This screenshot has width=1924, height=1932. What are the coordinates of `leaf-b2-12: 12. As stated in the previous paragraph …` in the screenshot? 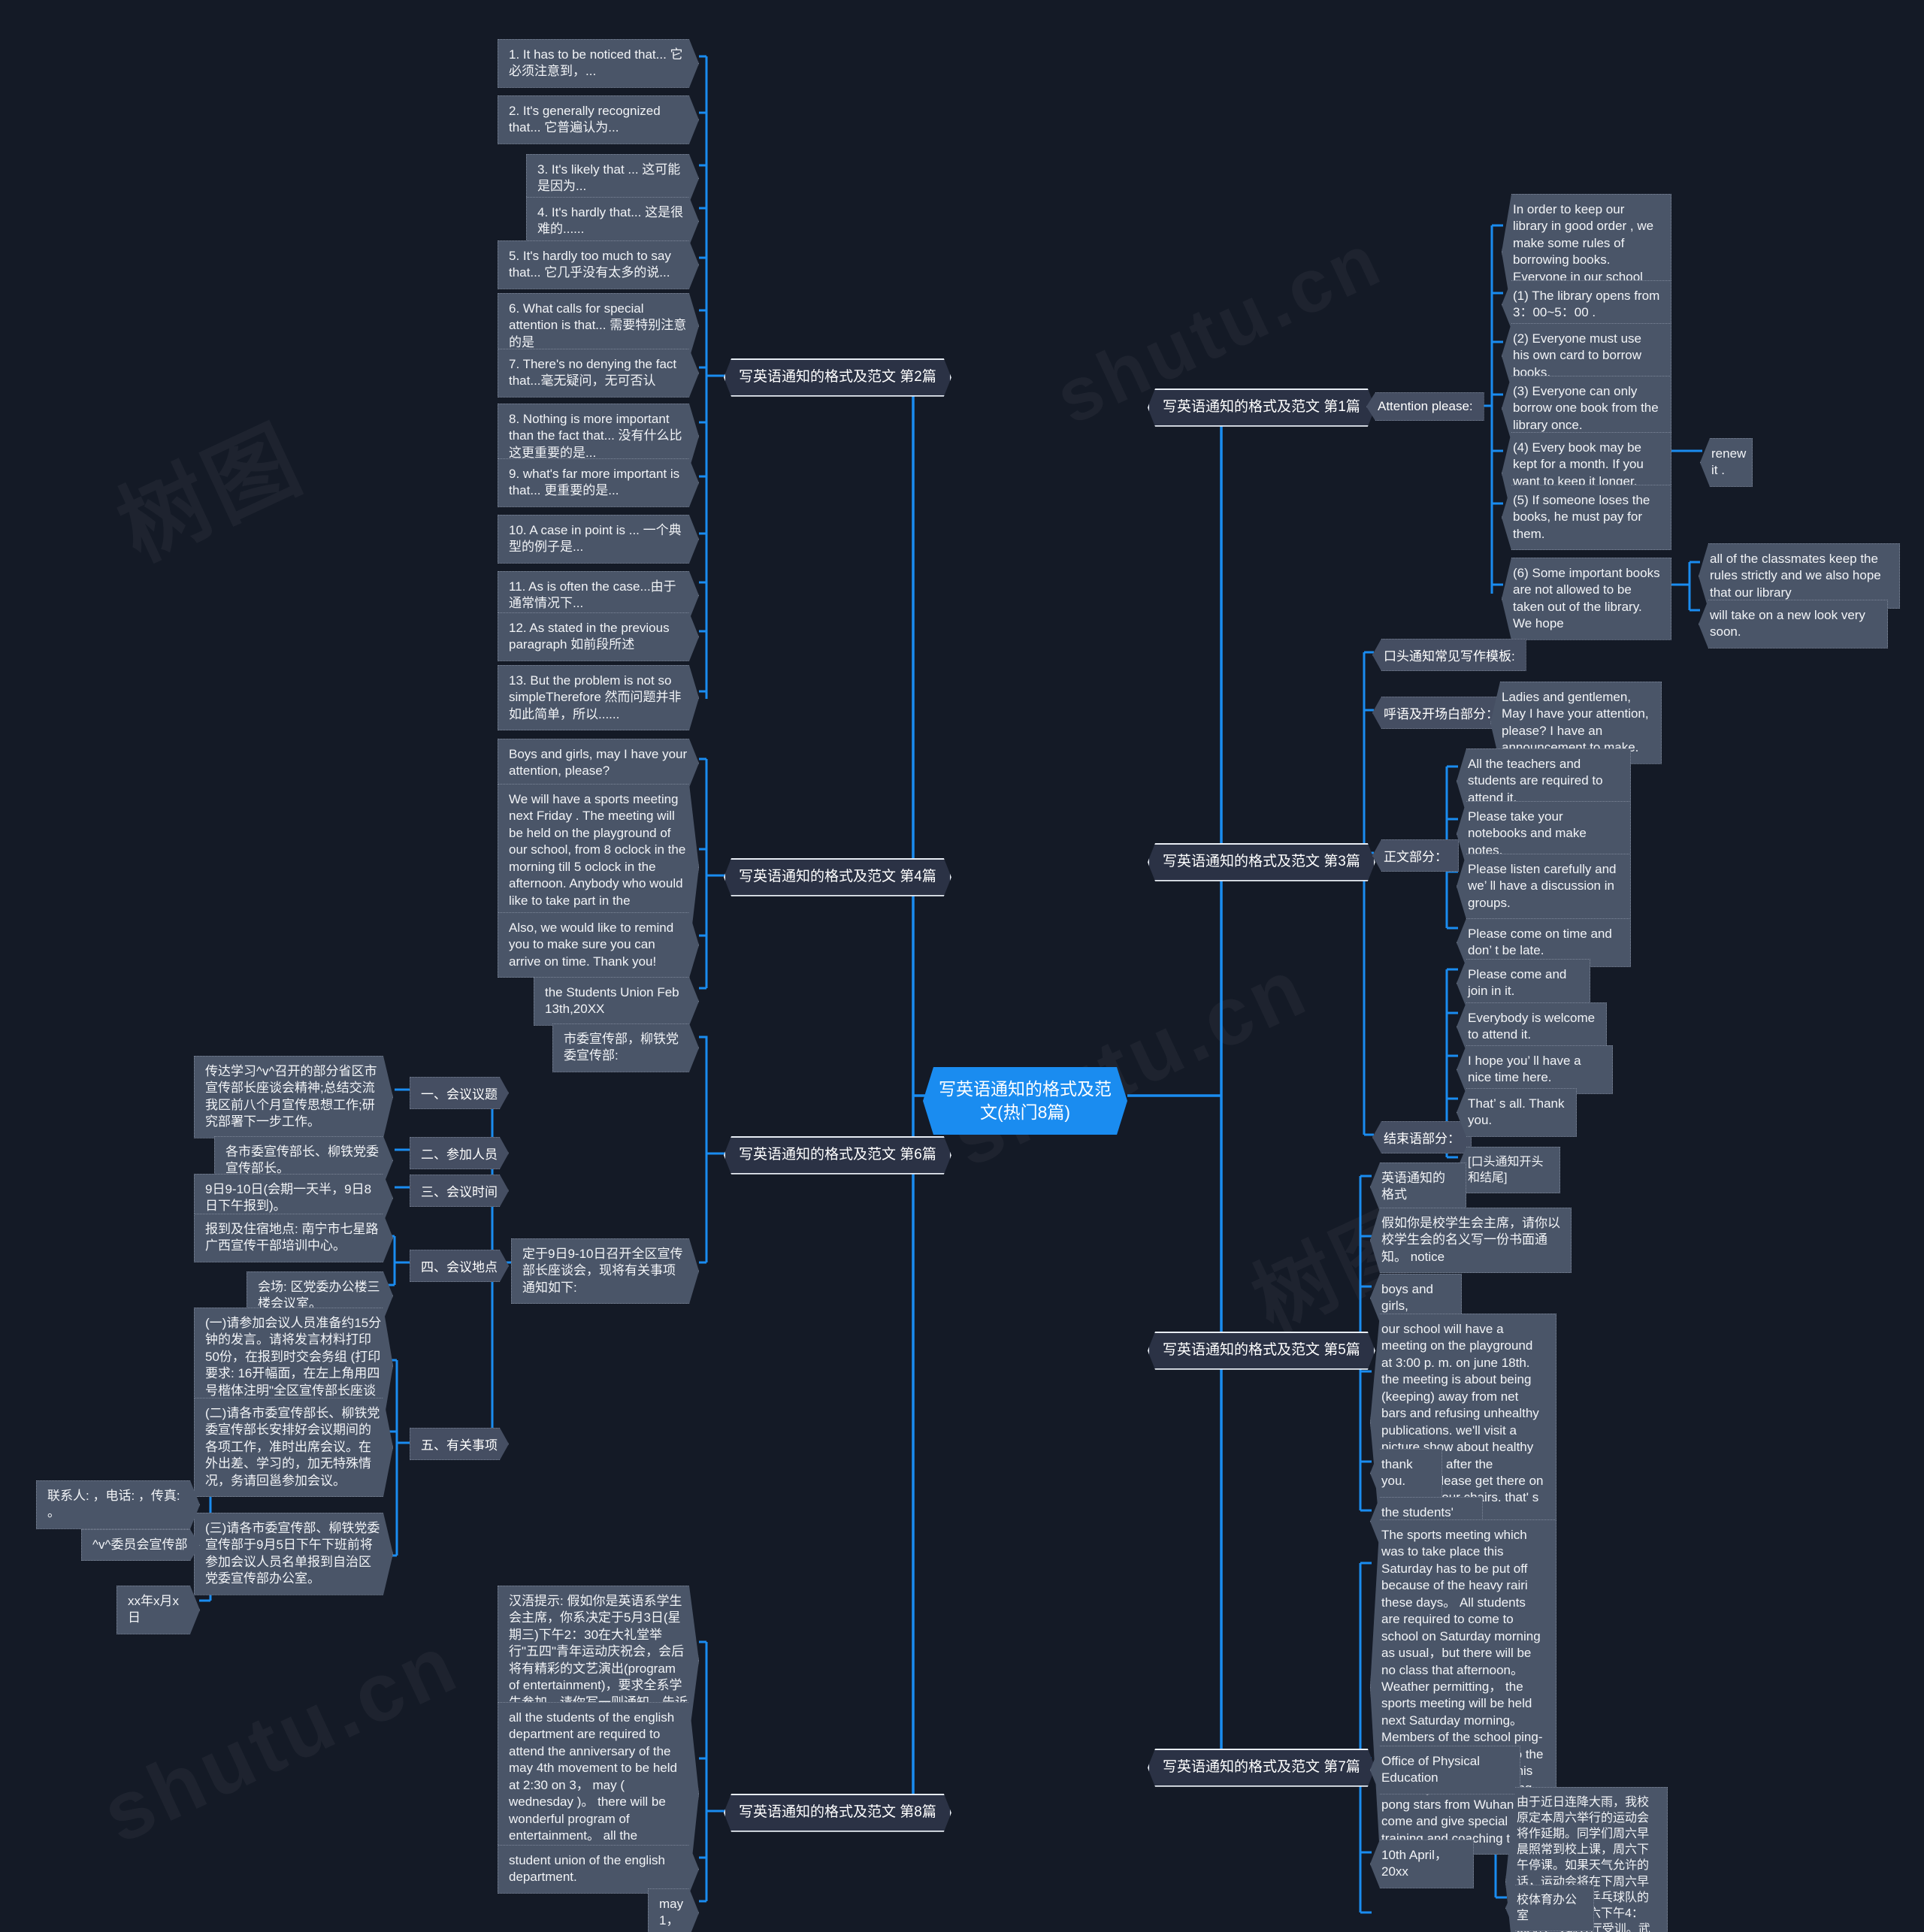 It's located at (598, 636).